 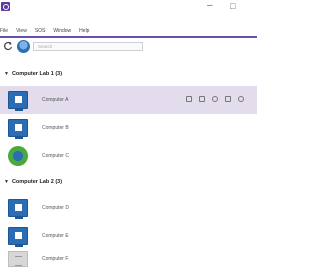 I want to click on computer-row-a: Computer A, so click(x=128, y=100).